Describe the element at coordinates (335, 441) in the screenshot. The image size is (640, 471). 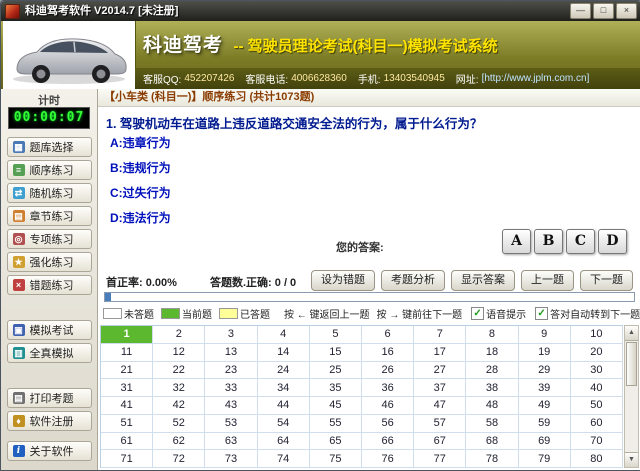
I see `grid-cell: 65` at that location.